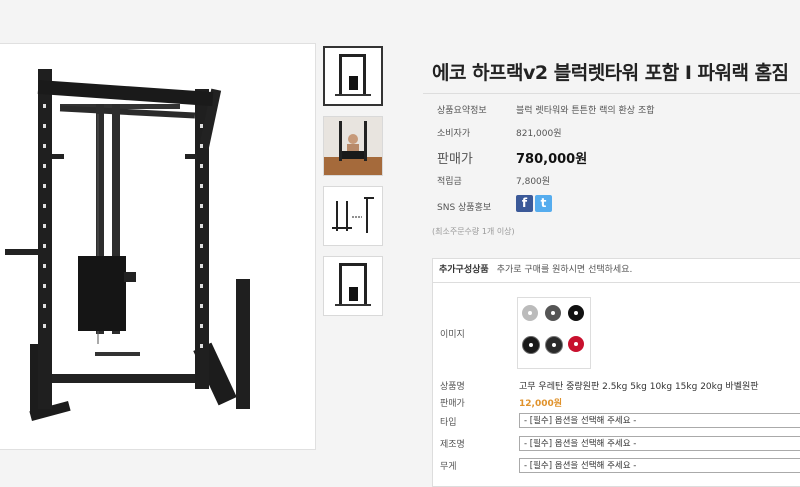  Describe the element at coordinates (659, 465) in the screenshot. I see `weight-select: - [필수] 옵션을 선택해 주세요 -` at that location.